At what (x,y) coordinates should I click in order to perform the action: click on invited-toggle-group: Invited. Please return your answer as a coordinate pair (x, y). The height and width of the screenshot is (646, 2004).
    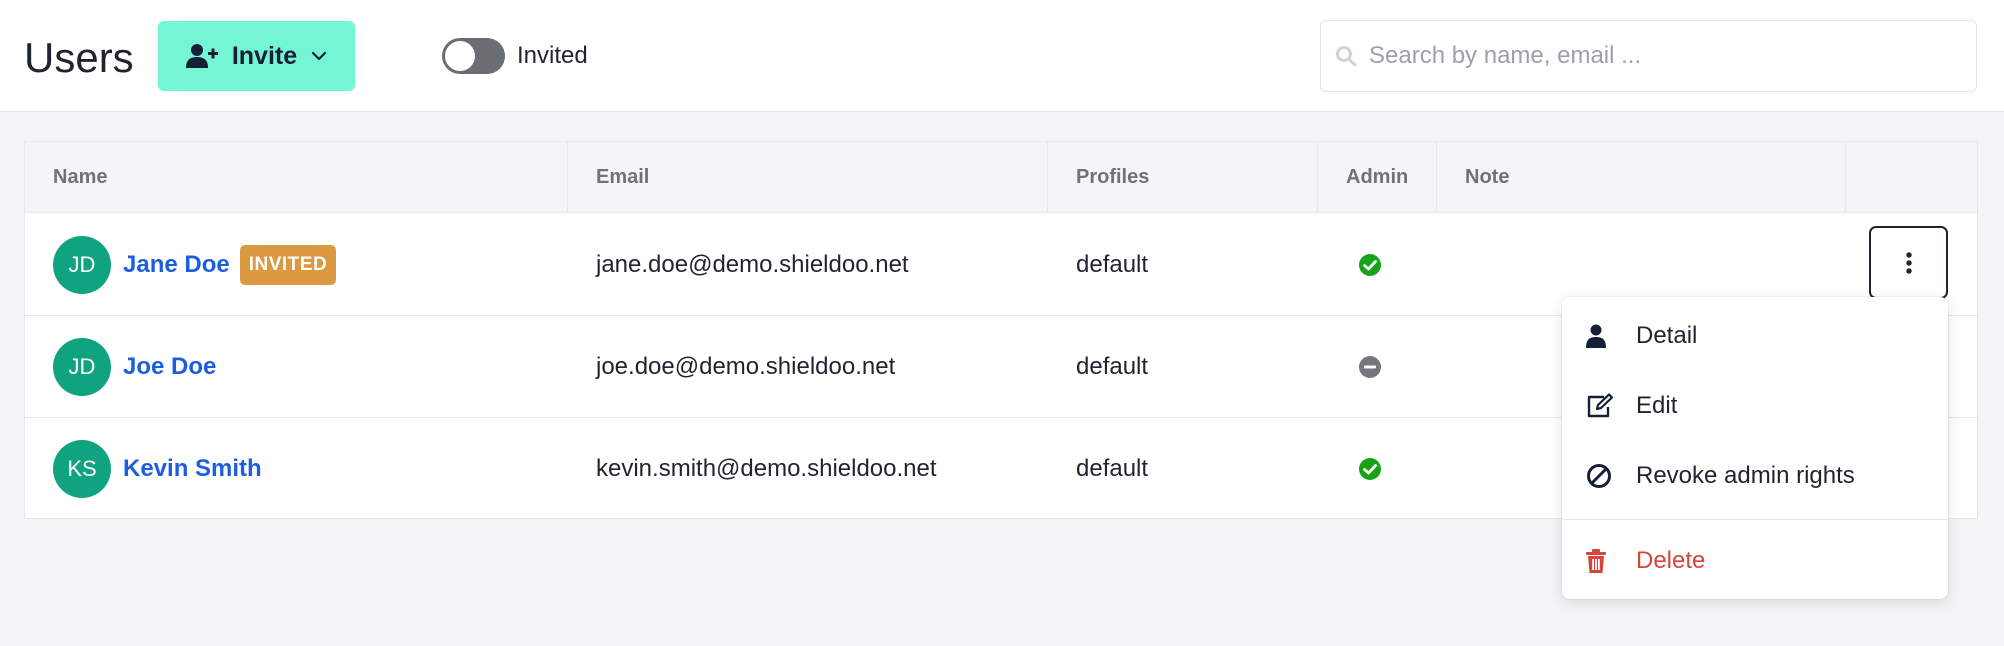
    Looking at the image, I should click on (515, 56).